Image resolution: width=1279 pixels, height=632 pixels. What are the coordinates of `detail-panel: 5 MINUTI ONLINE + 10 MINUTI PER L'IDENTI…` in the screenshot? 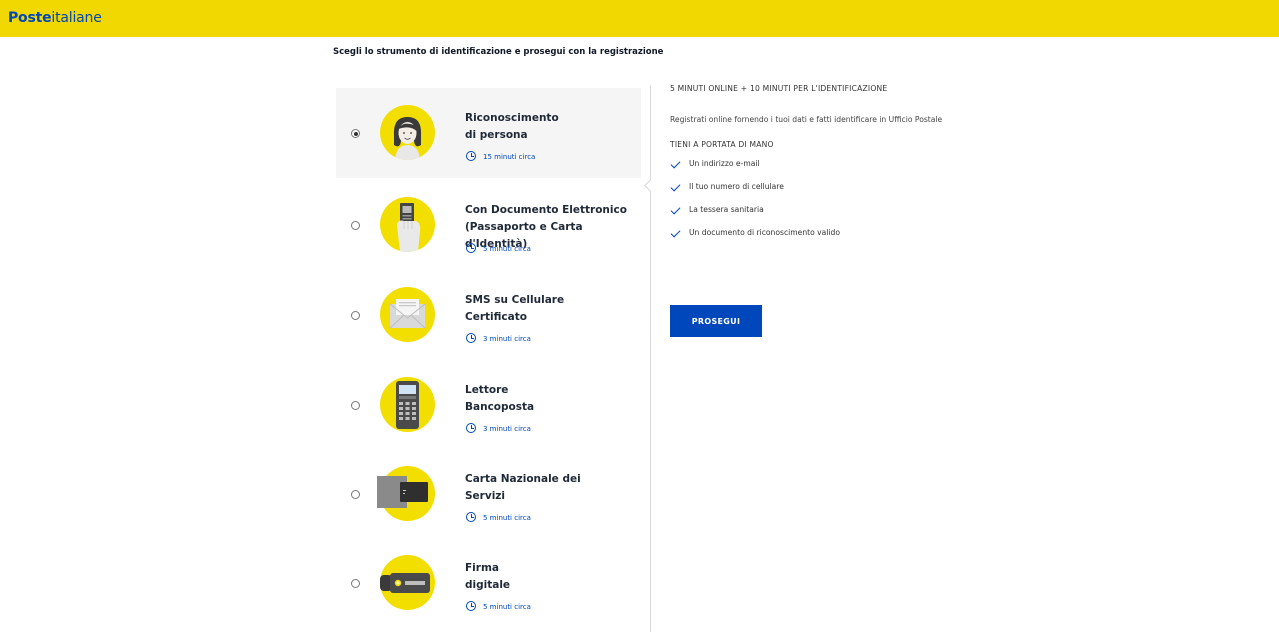 It's located at (820, 167).